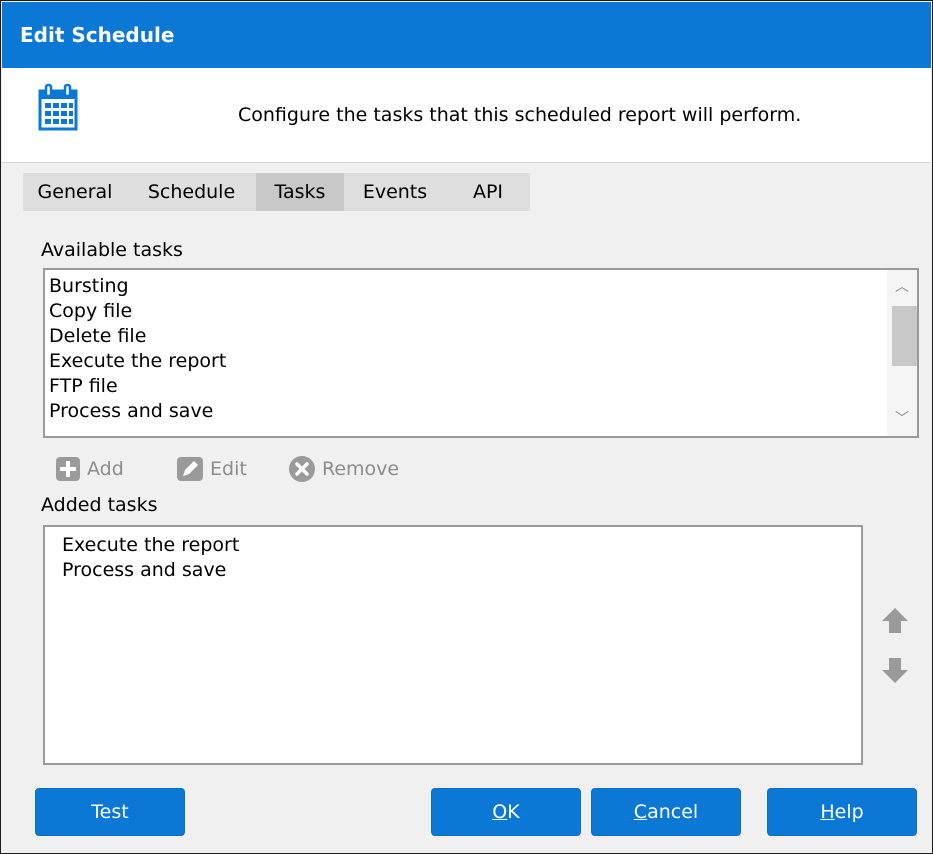  I want to click on remove-button: Remove, so click(343, 469).